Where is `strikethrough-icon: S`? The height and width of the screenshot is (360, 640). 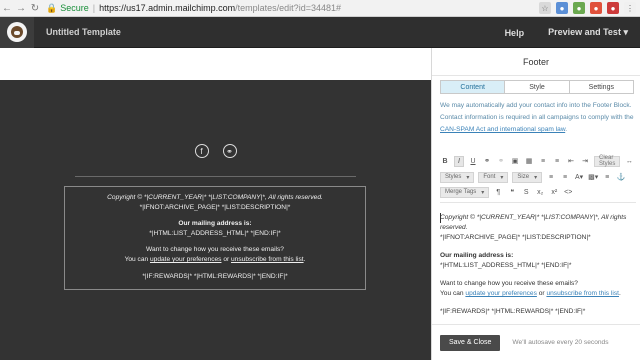 strikethrough-icon: S is located at coordinates (526, 192).